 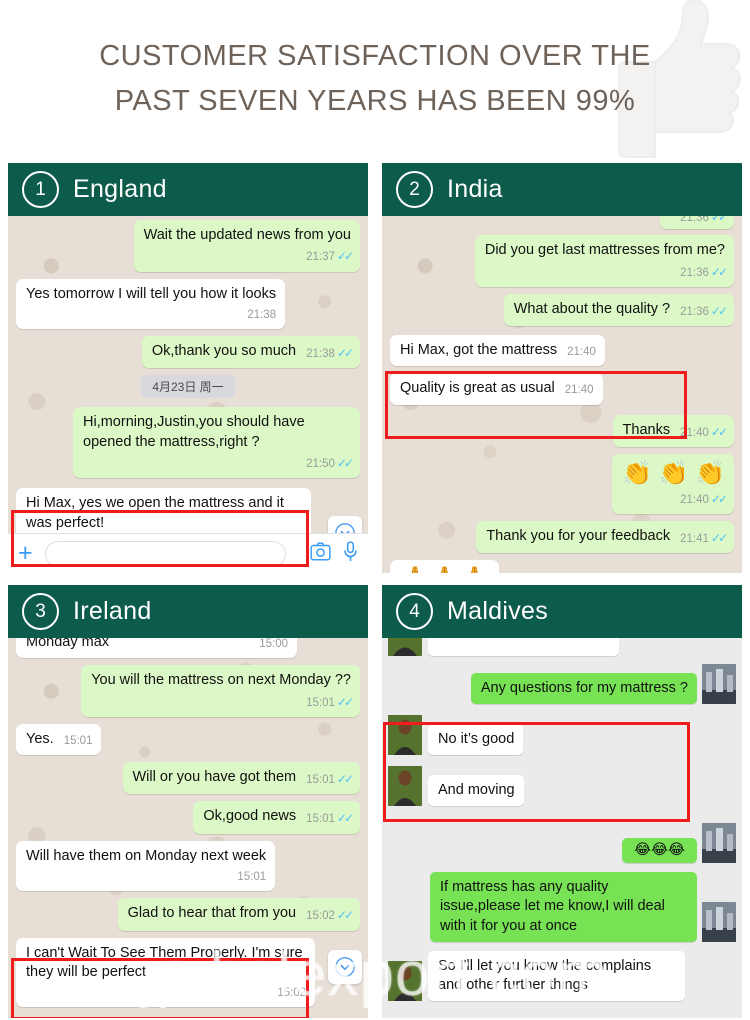 What do you see at coordinates (479, 350) in the screenshot?
I see `message-text: Hi Max, got the mattress` at bounding box center [479, 350].